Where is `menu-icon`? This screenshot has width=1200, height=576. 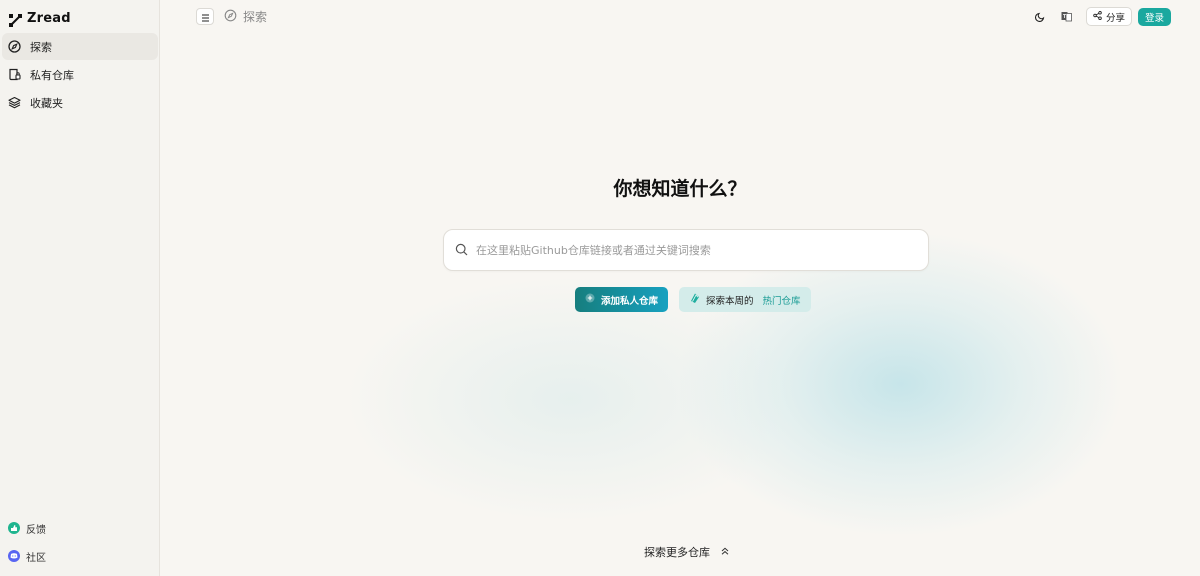 menu-icon is located at coordinates (205, 16).